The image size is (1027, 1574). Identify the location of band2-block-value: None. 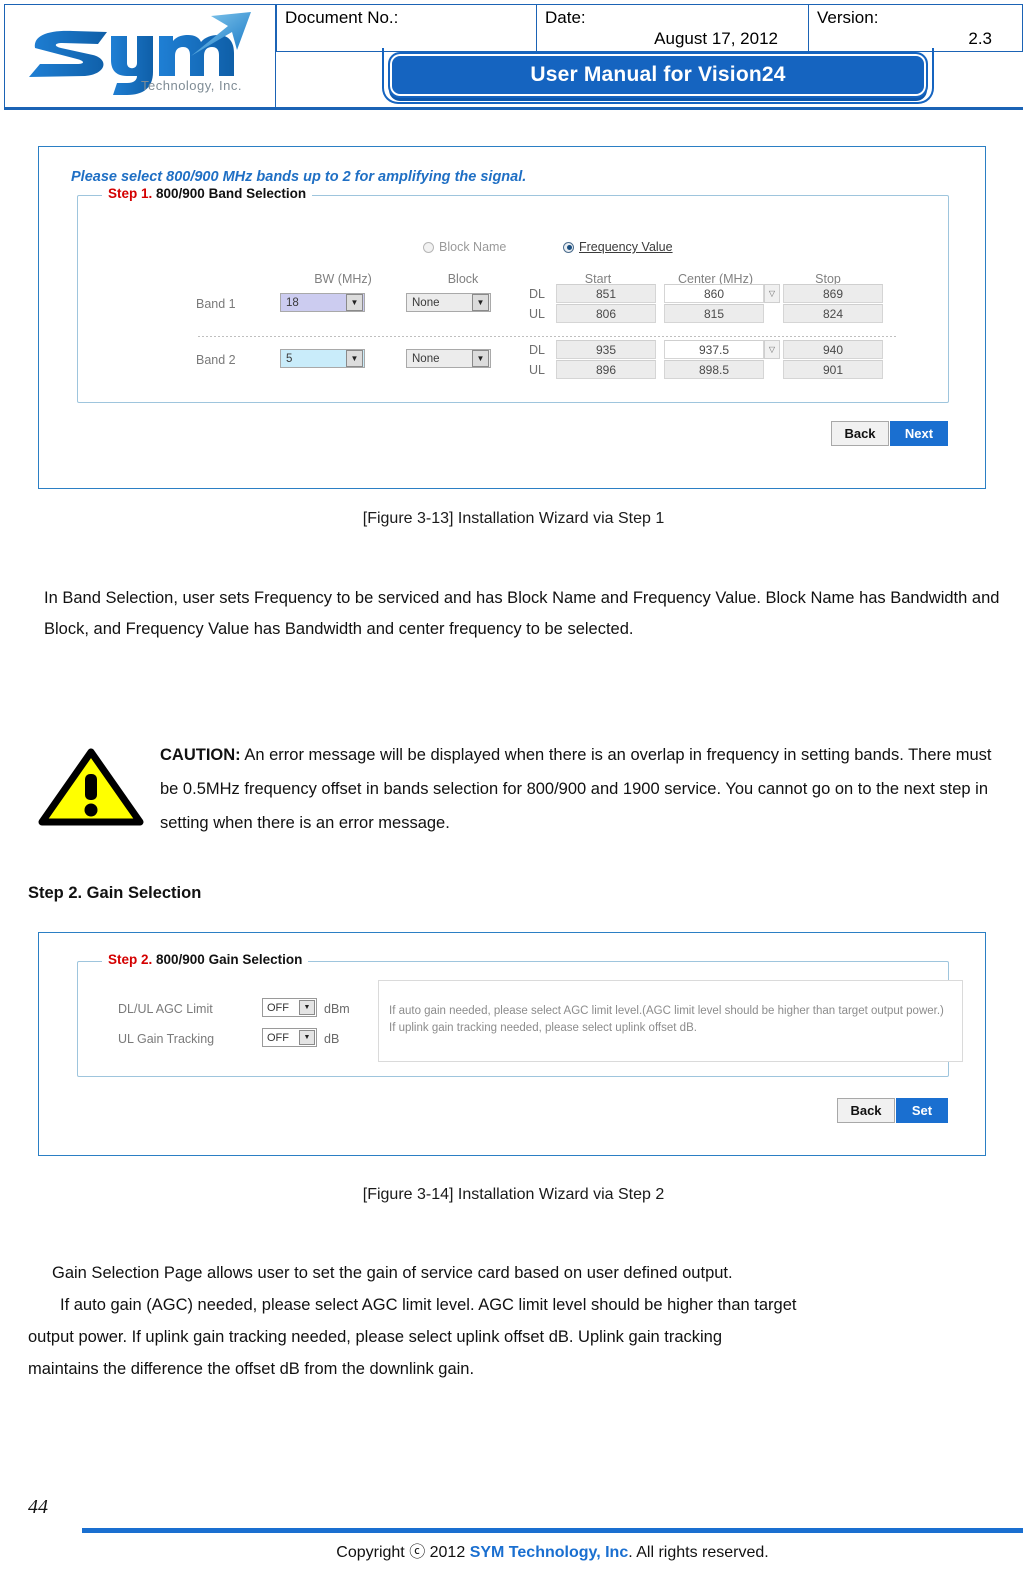
(426, 358).